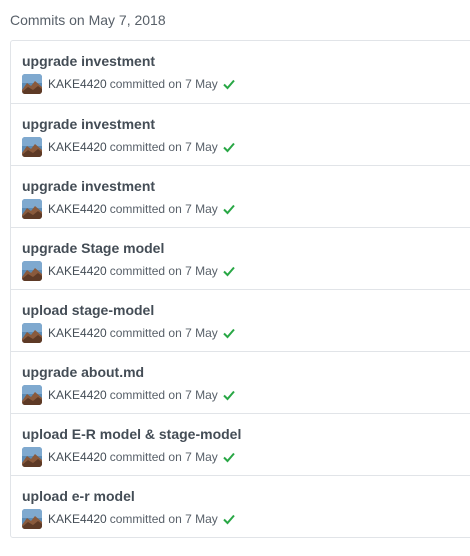  What do you see at coordinates (245, 496) in the screenshot?
I see `commit-title-link: upload e-r model` at bounding box center [245, 496].